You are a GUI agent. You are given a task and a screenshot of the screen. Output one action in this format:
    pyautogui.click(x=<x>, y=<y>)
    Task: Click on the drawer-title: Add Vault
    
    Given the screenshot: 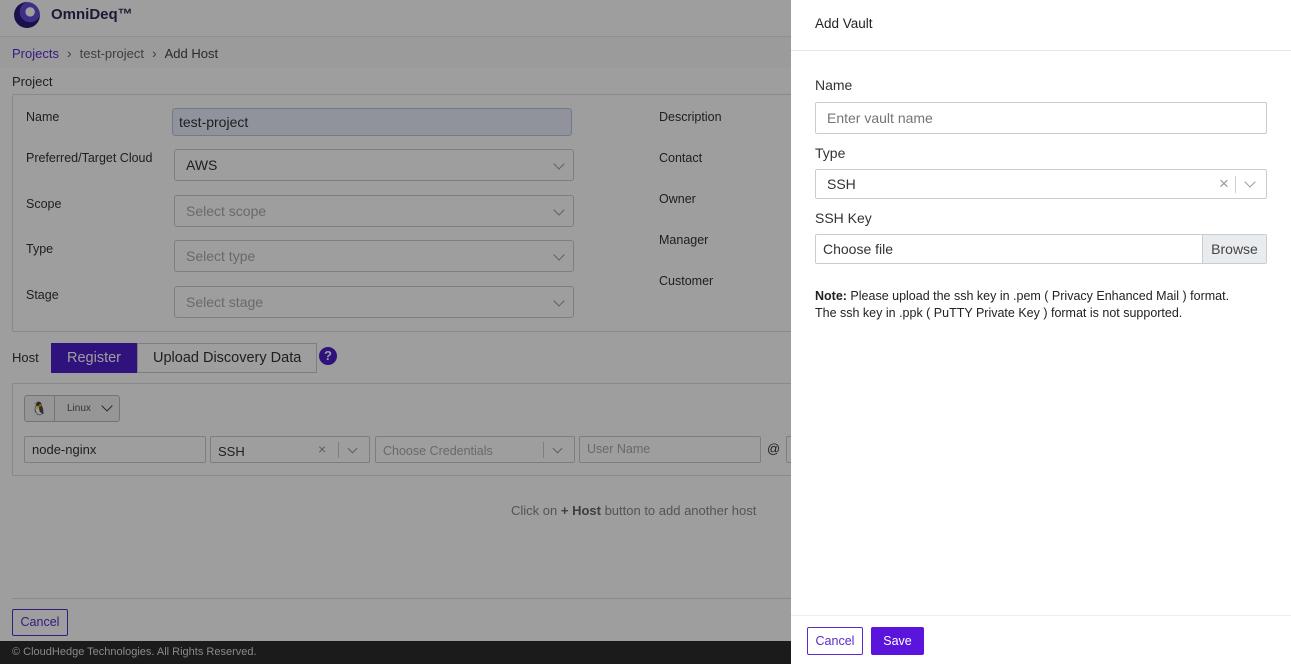 What is the action you would take?
    pyautogui.click(x=844, y=23)
    